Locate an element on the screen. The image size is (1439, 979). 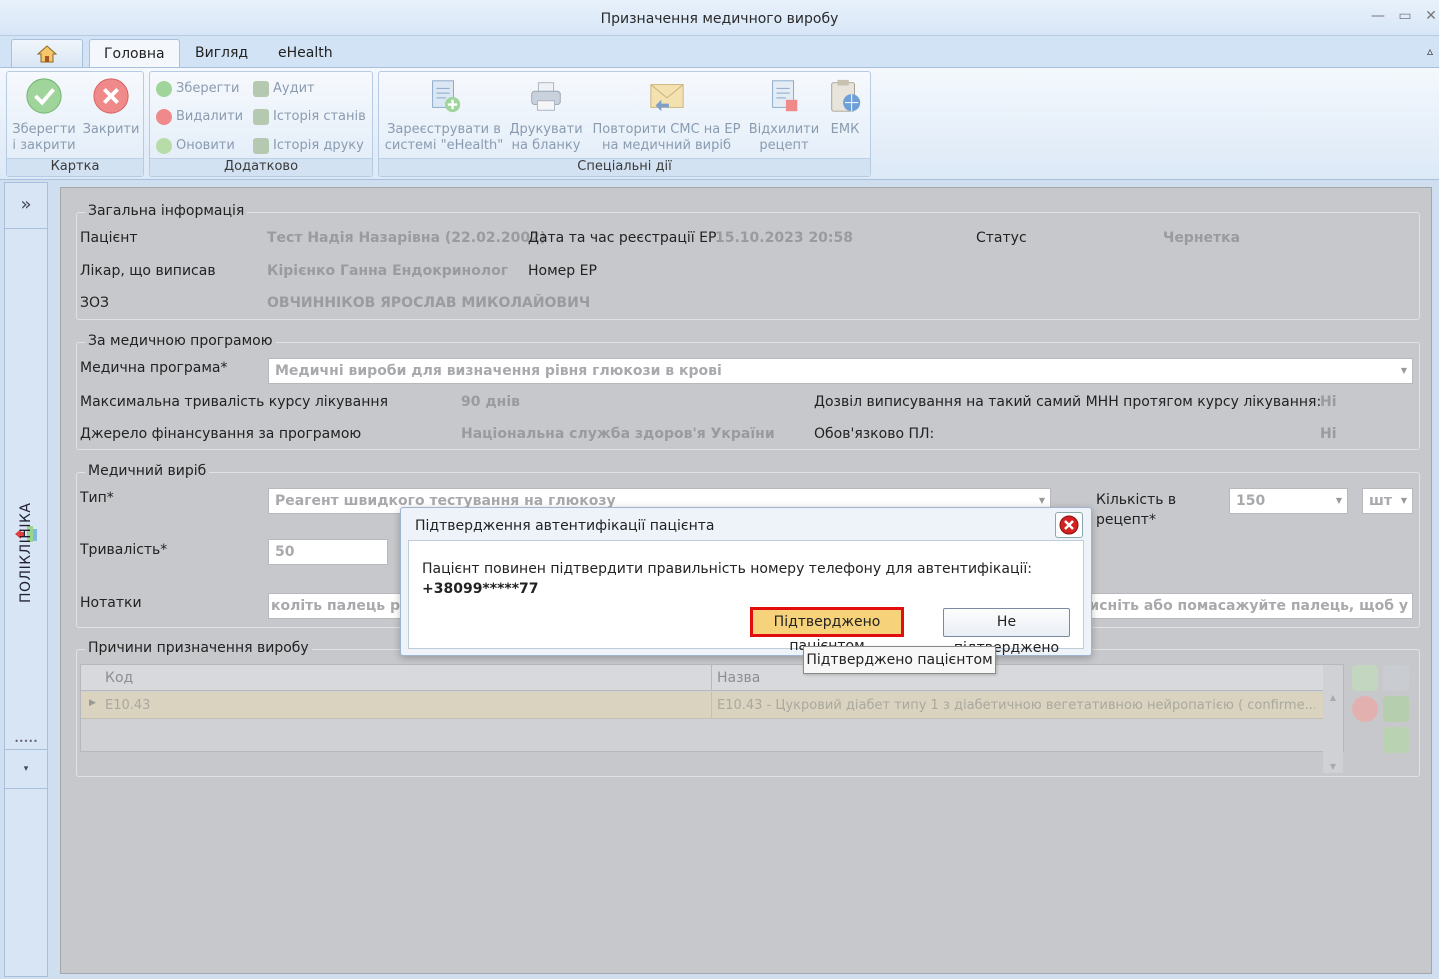
type-label: Тип* is located at coordinates (97, 498).